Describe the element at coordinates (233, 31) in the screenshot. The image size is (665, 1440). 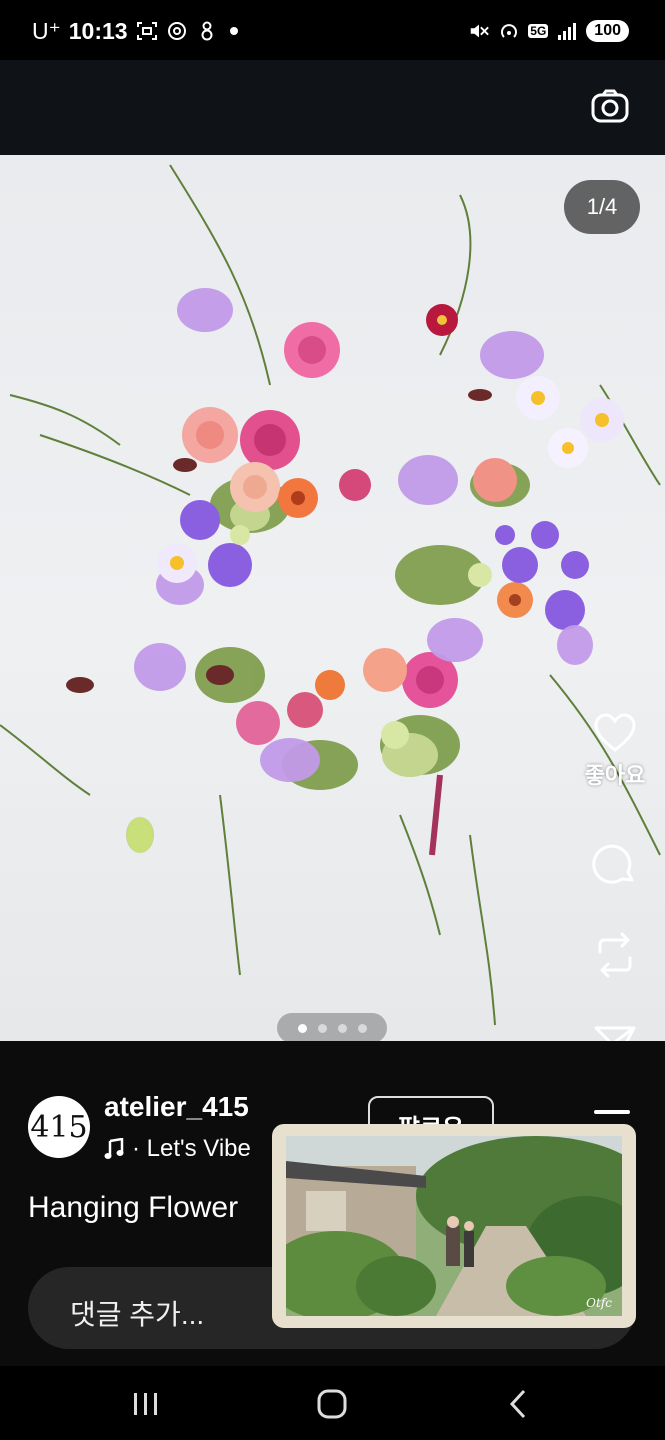
I see `more-notifications-dot` at that location.